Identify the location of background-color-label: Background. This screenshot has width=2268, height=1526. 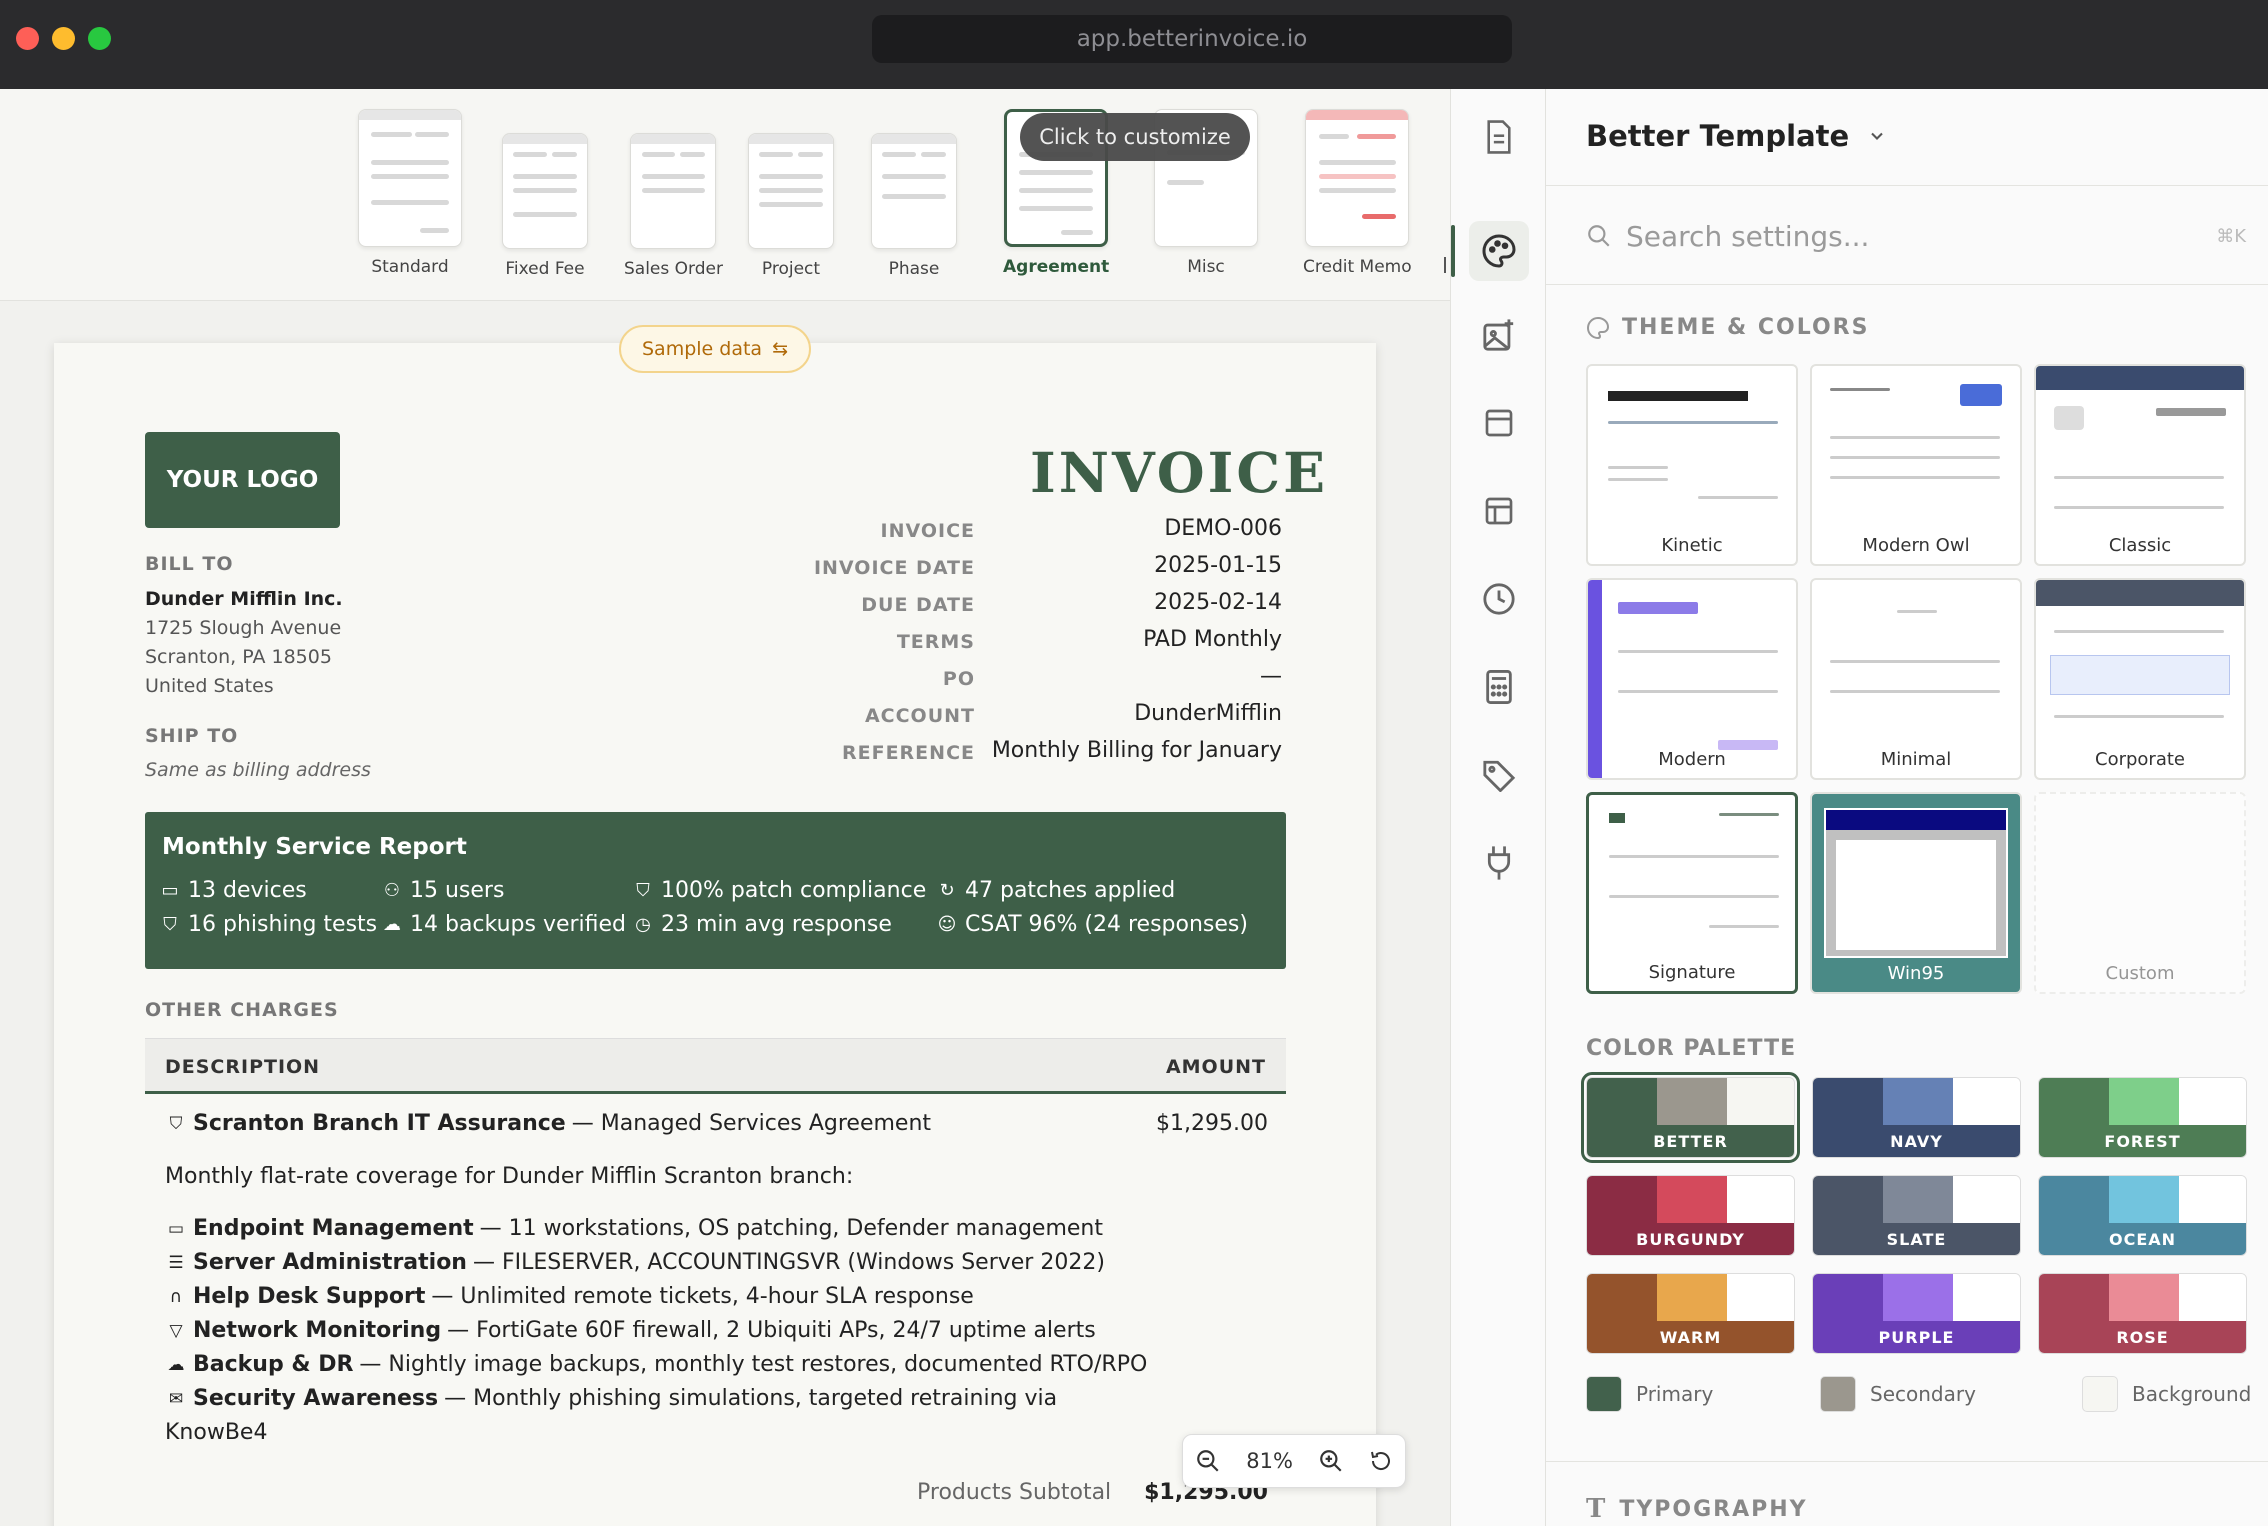
(2192, 1394).